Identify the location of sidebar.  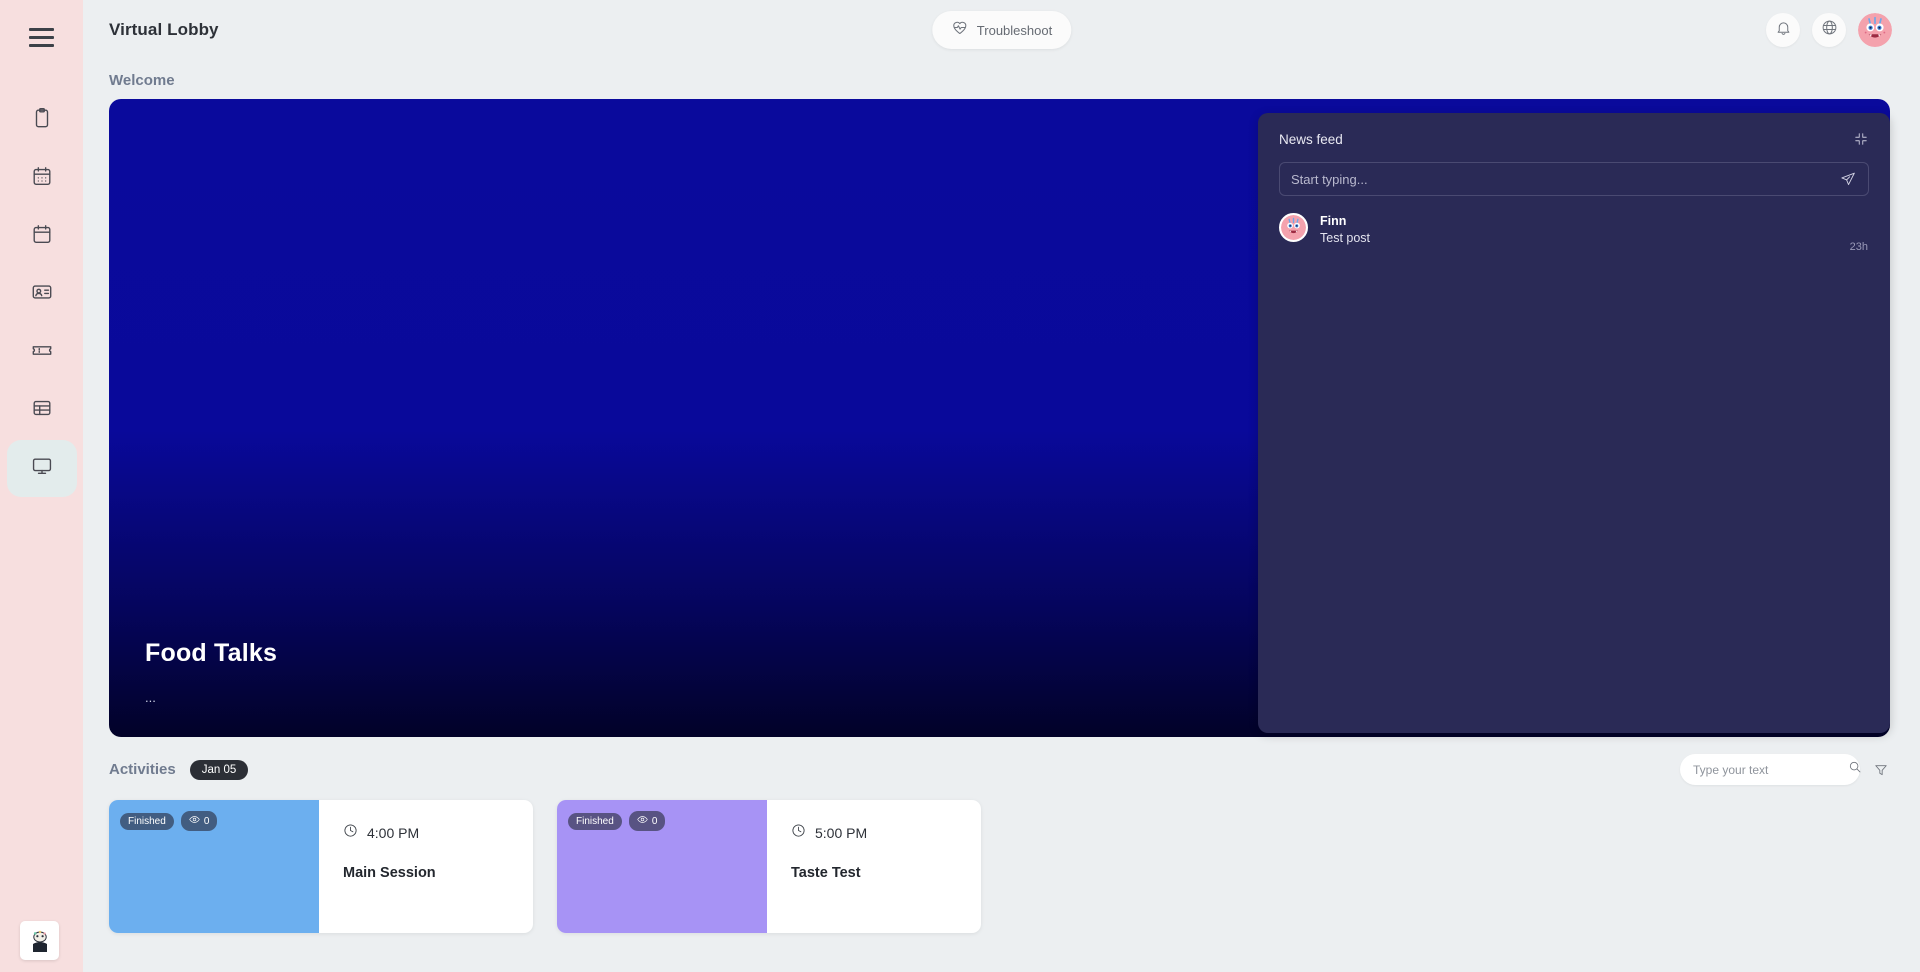
(41, 486).